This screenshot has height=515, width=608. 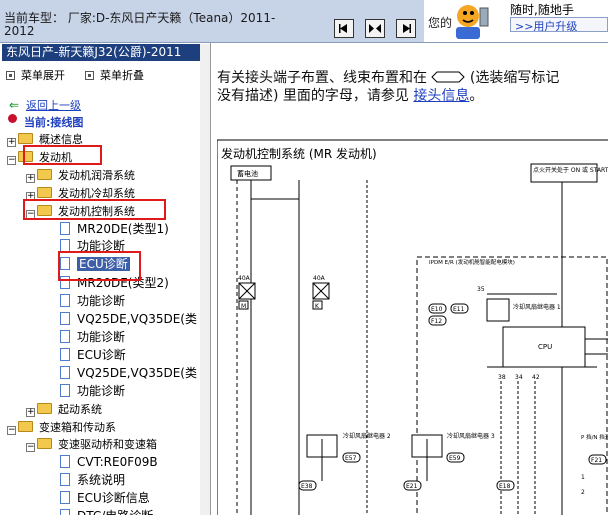 I want to click on tree-item: MR20DE(类型1), so click(x=114, y=229).